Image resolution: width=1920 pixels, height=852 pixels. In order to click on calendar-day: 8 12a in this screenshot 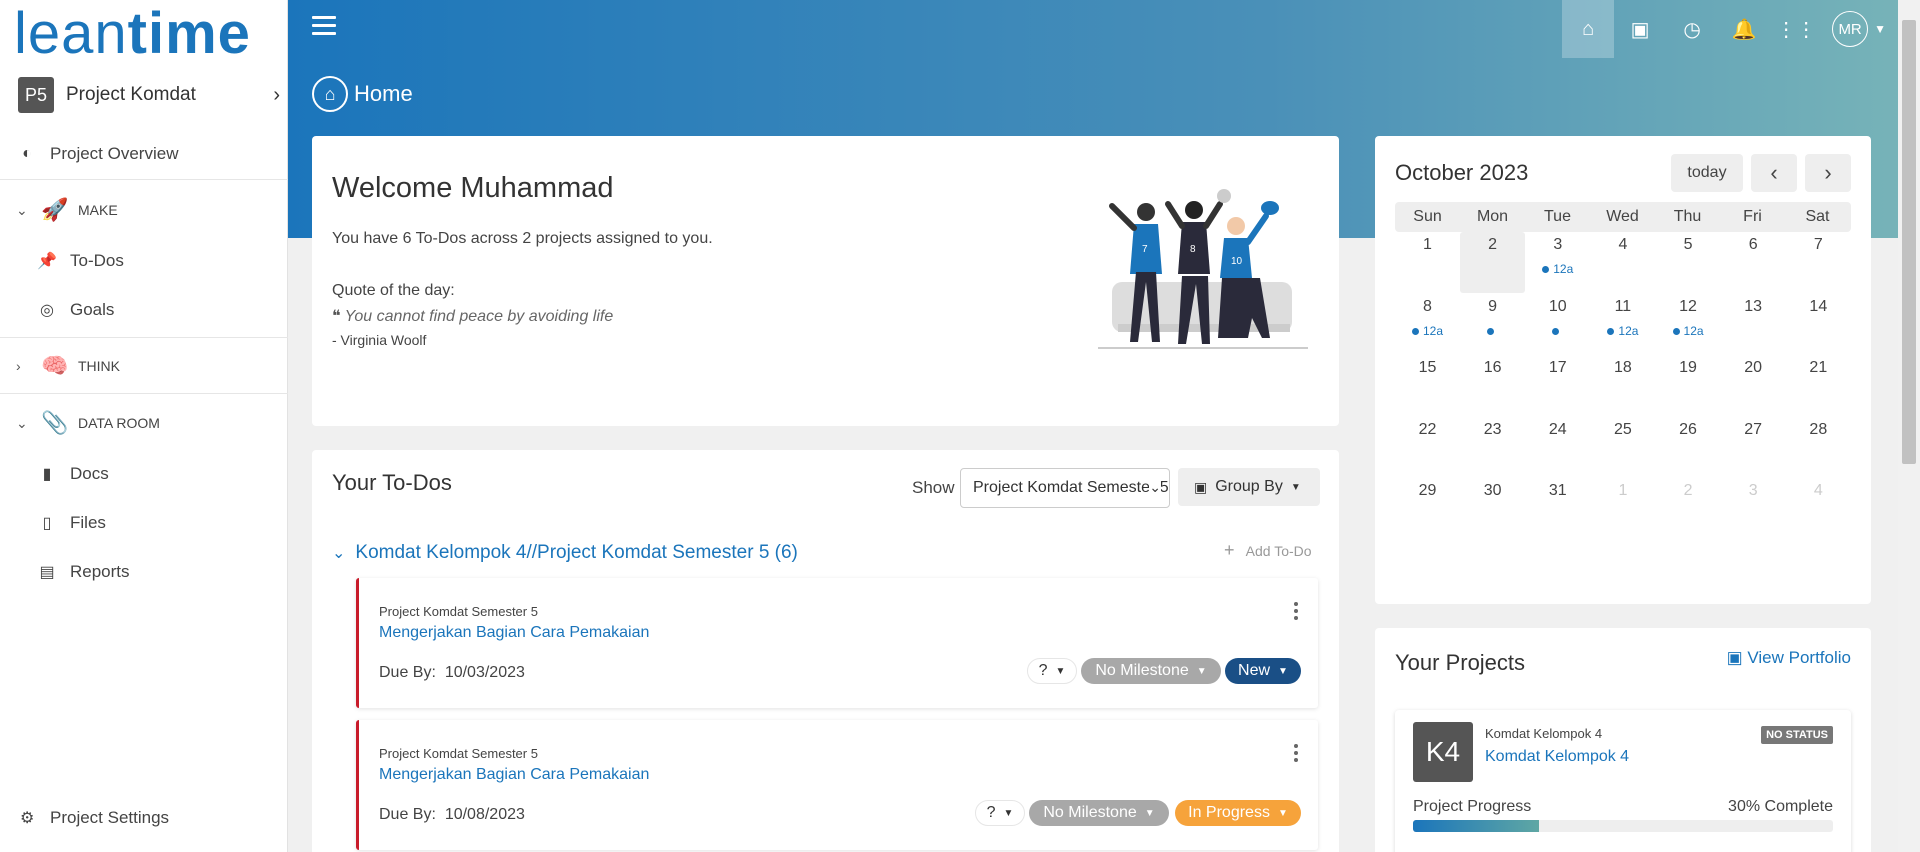, I will do `click(1427, 324)`.